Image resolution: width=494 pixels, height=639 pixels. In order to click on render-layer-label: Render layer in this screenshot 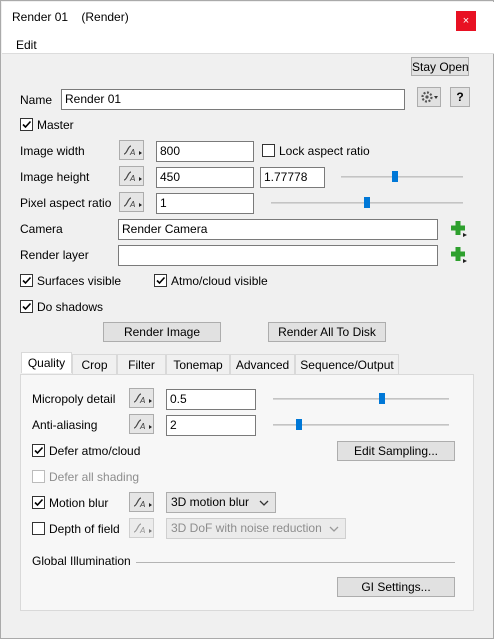, I will do `click(54, 255)`.